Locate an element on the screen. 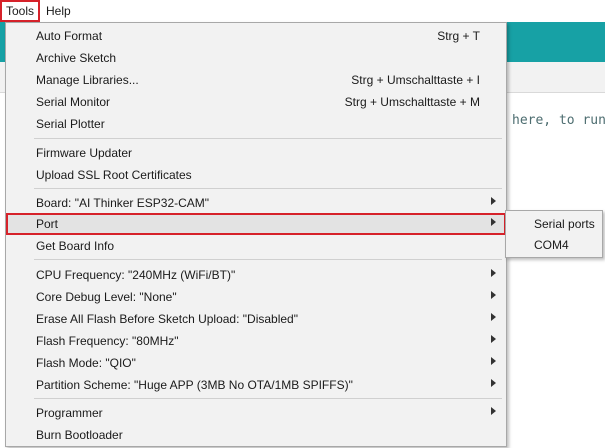 This screenshot has width=605, height=448. menu-help: Help is located at coordinates (58, 11).